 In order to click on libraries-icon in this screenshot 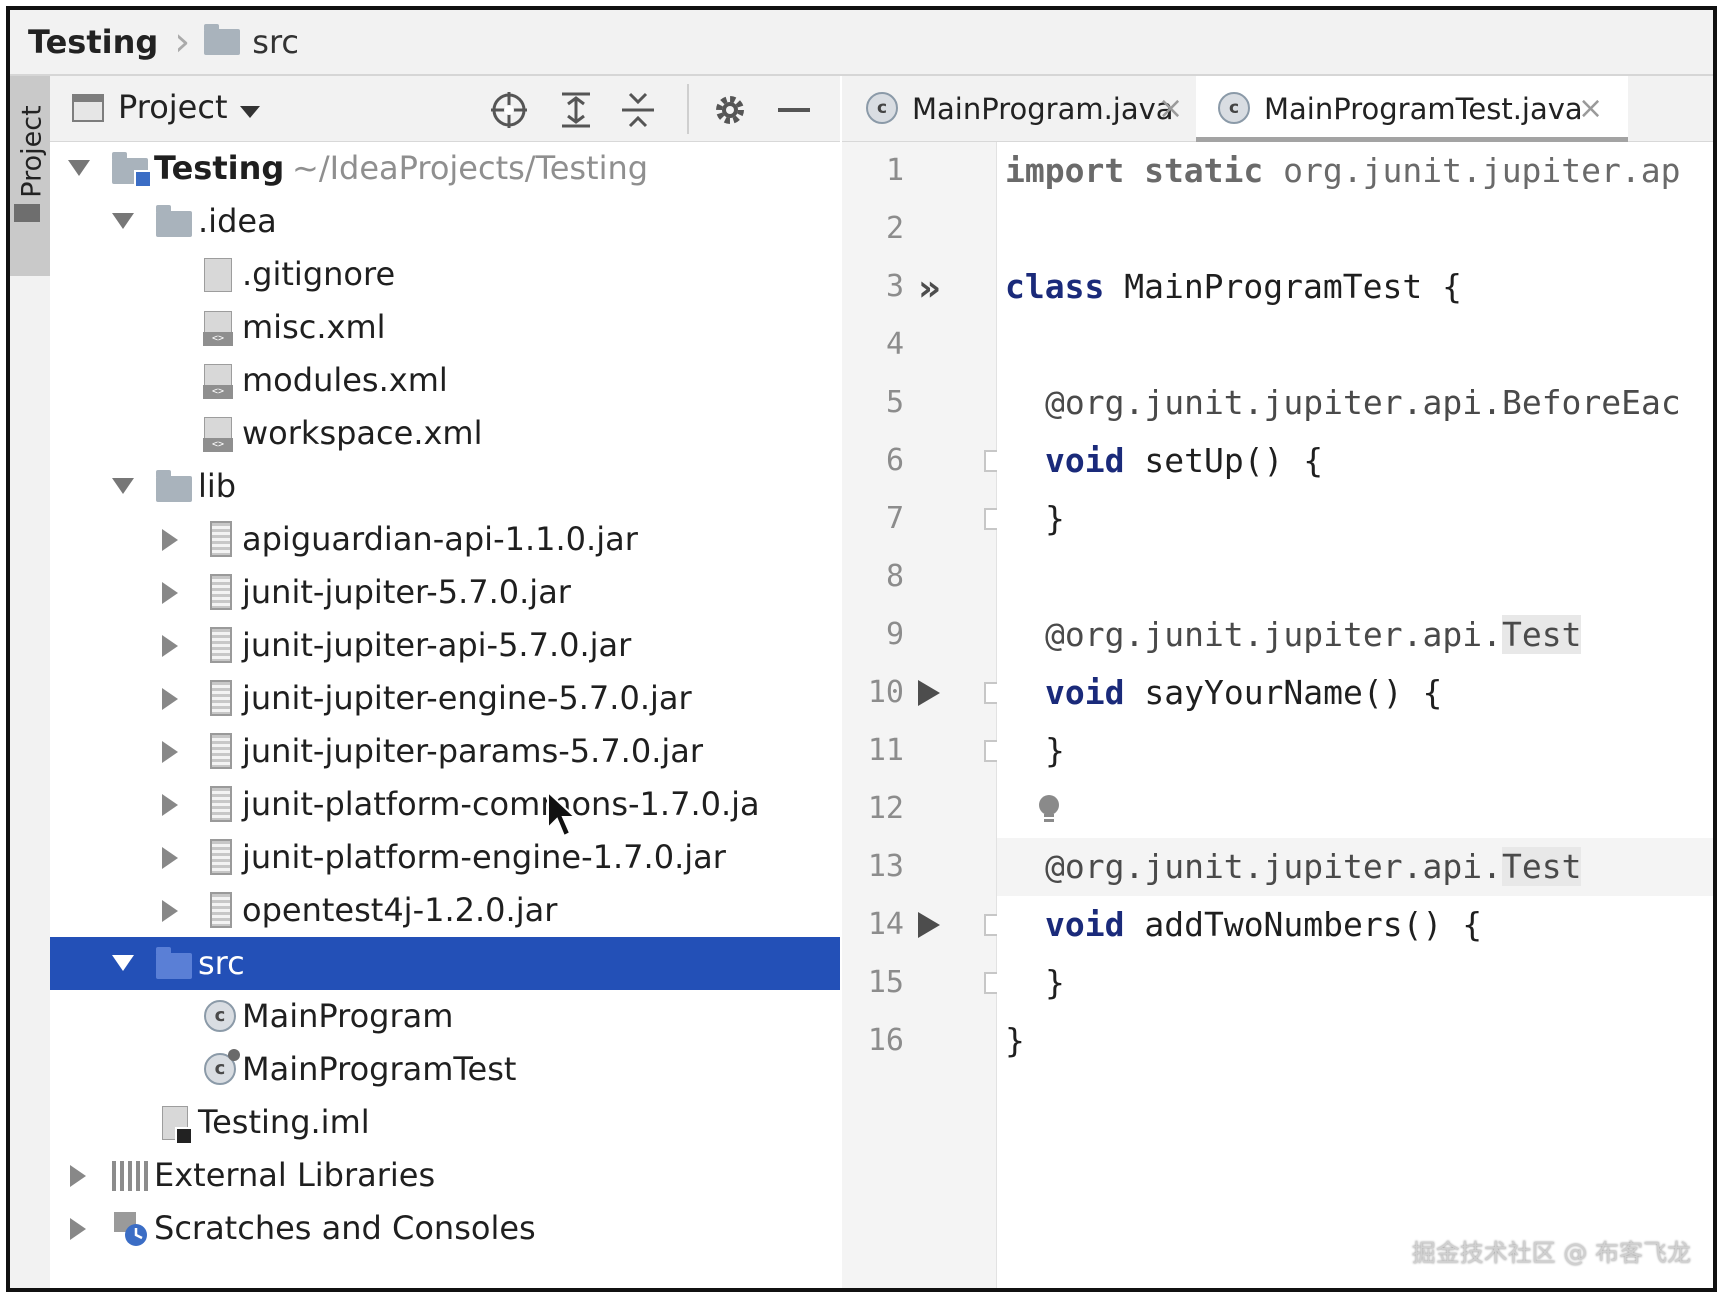, I will do `click(132, 1176)`.